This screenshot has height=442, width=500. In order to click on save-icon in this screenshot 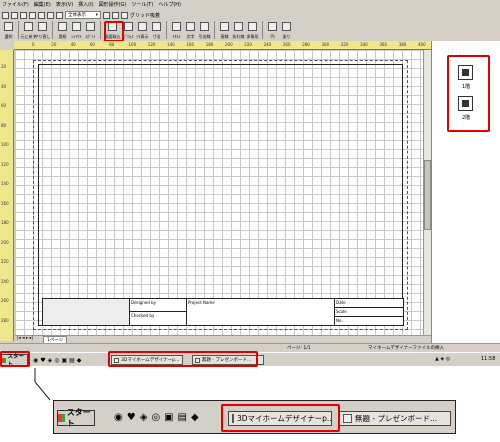, I will do `click(23, 15)`.